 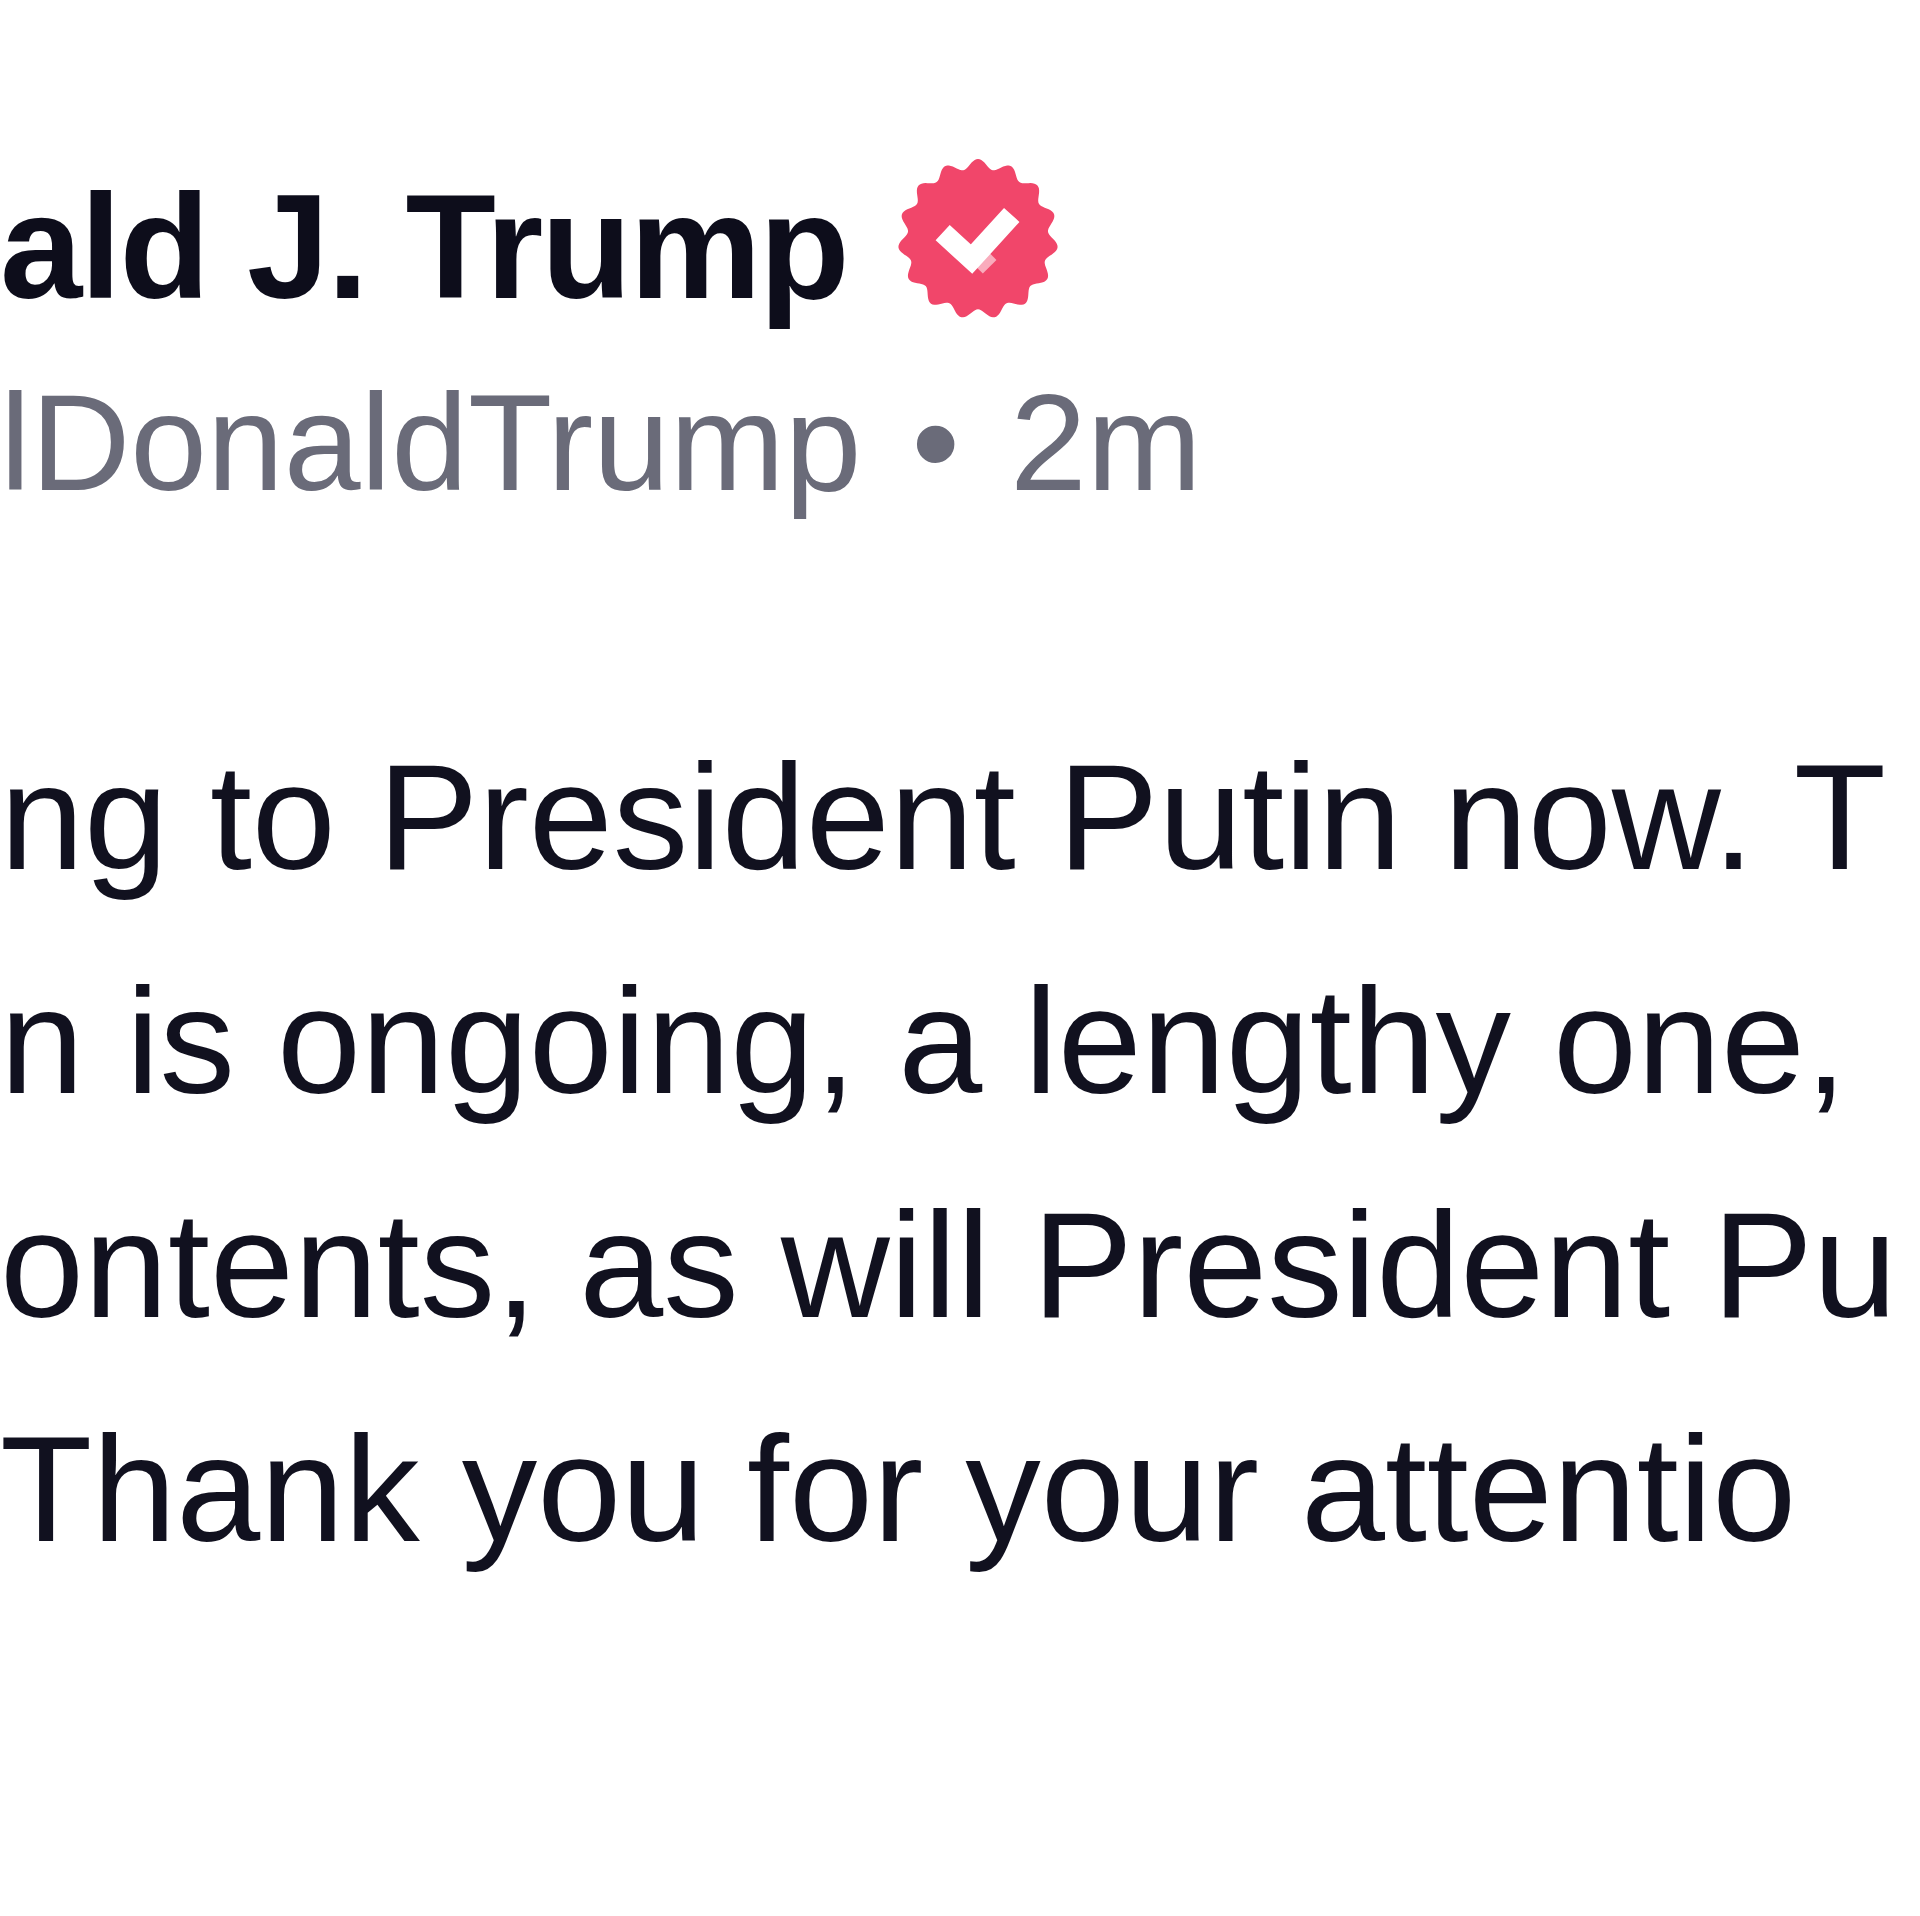 I want to click on author-name: ald J. Trump, so click(x=424, y=247).